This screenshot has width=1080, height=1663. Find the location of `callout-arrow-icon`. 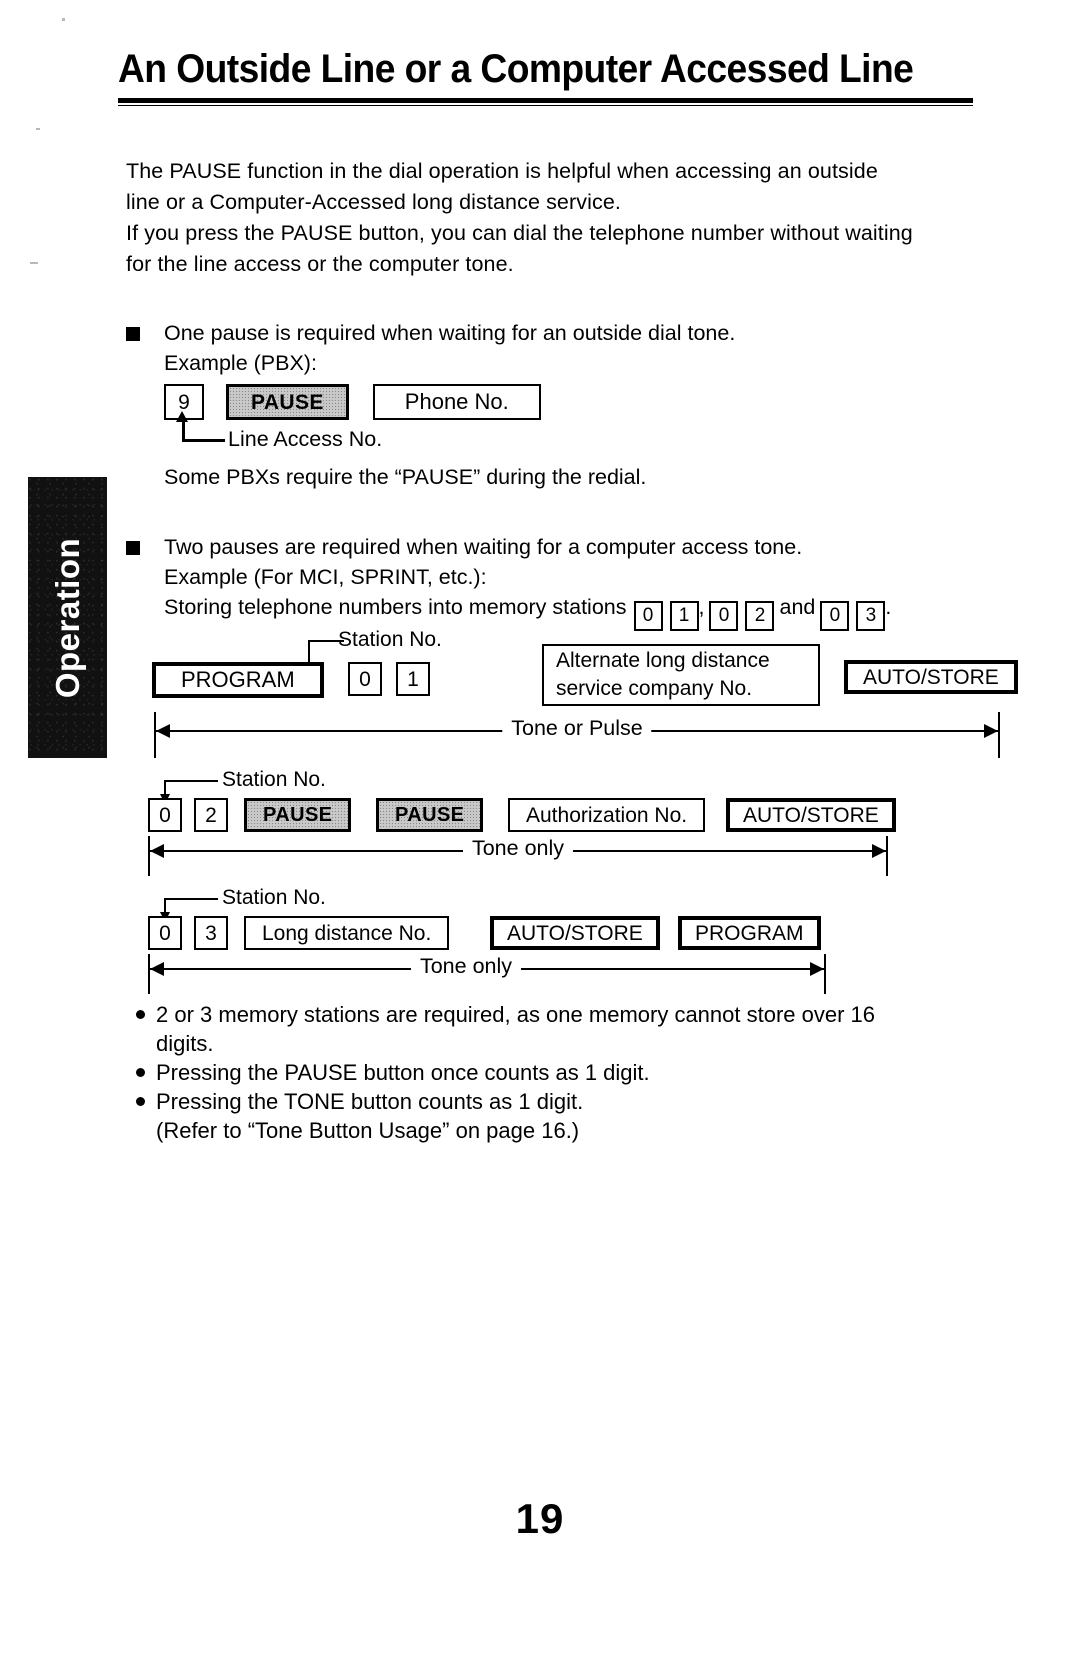

callout-arrow-icon is located at coordinates (182, 416).